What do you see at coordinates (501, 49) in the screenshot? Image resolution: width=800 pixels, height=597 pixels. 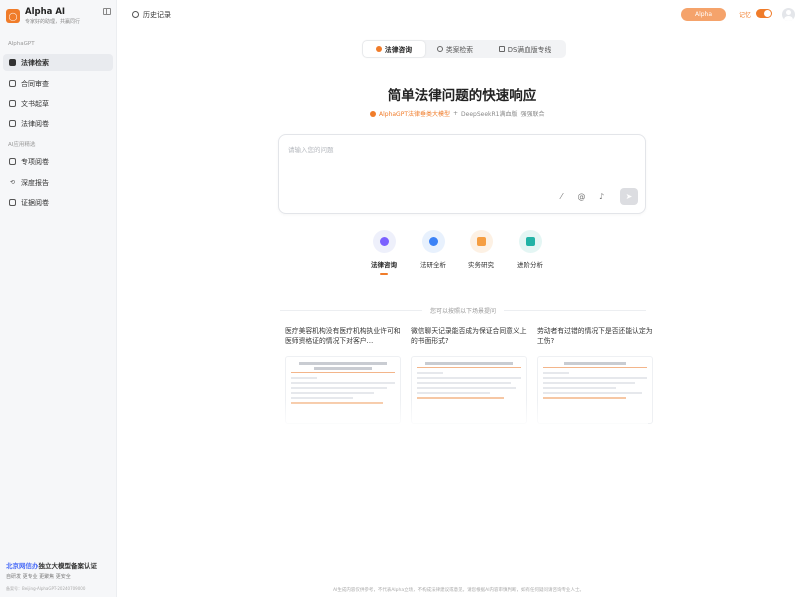 I see `ds-icon` at bounding box center [501, 49].